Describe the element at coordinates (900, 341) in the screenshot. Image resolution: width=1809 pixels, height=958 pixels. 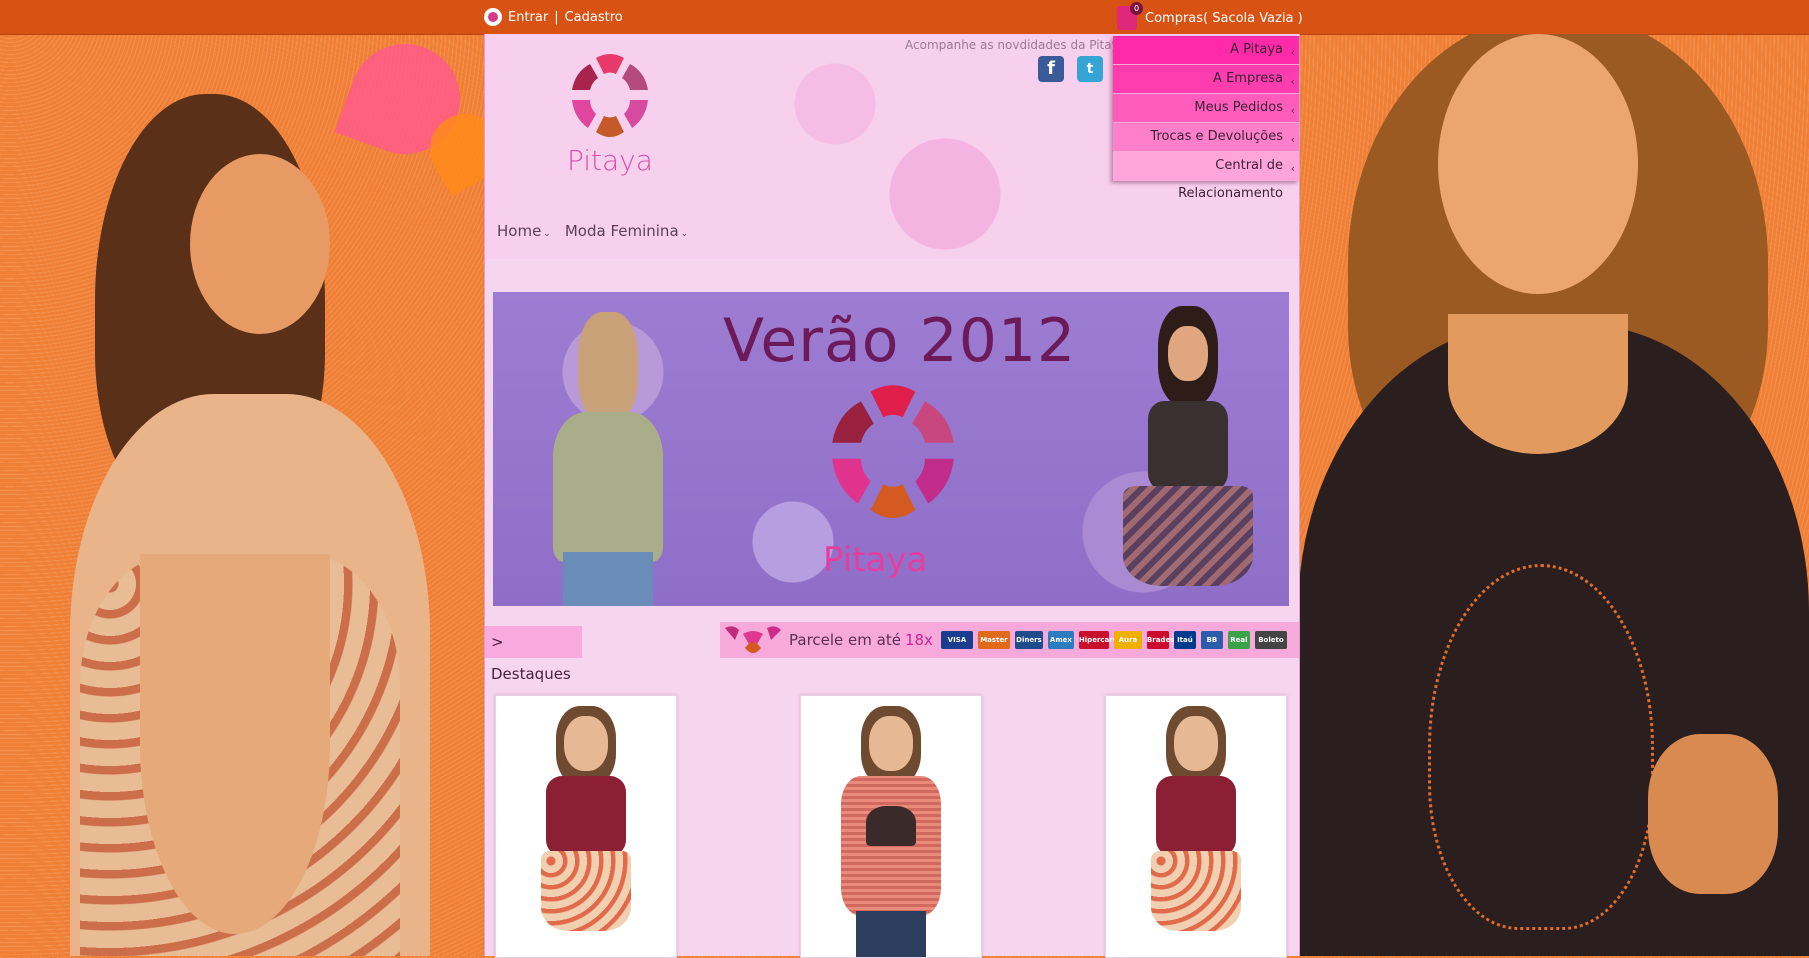
I see `banner-title: Verão 2012` at that location.